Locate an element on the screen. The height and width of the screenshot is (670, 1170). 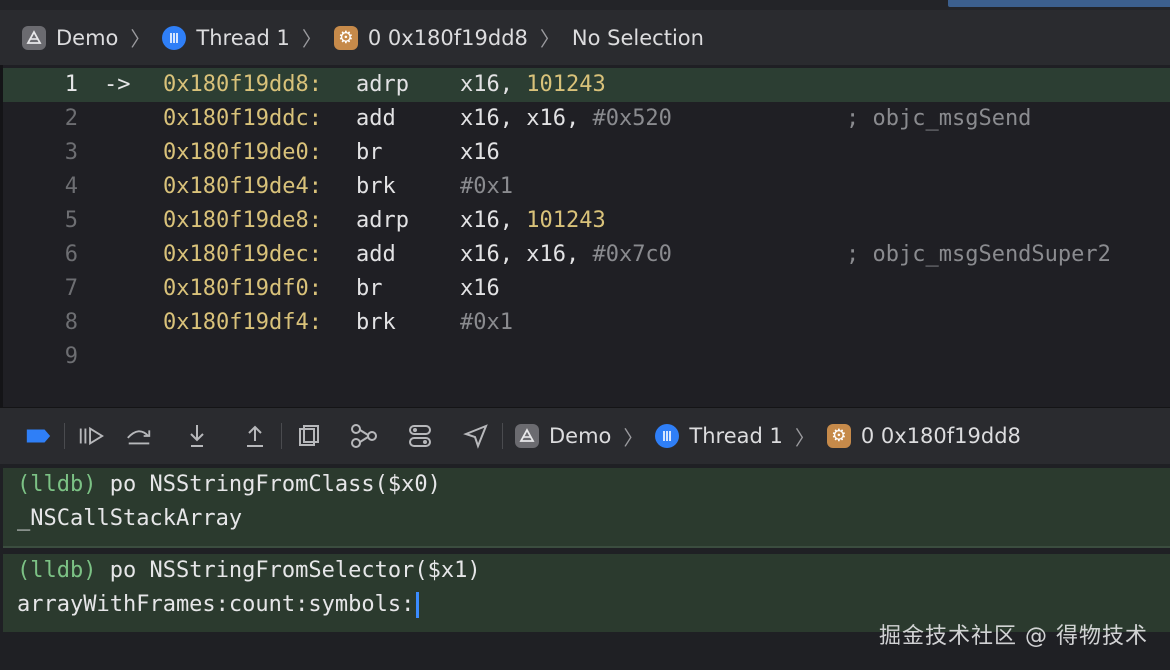
debugbar-app: Demo is located at coordinates (563, 436).